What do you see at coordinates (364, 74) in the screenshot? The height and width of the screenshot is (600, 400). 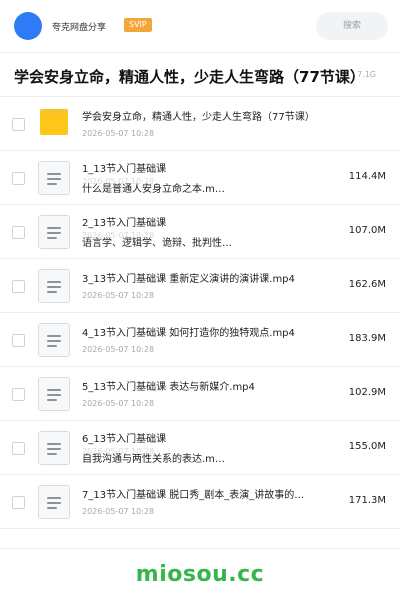 I see `folder-size: · 7.1G` at bounding box center [364, 74].